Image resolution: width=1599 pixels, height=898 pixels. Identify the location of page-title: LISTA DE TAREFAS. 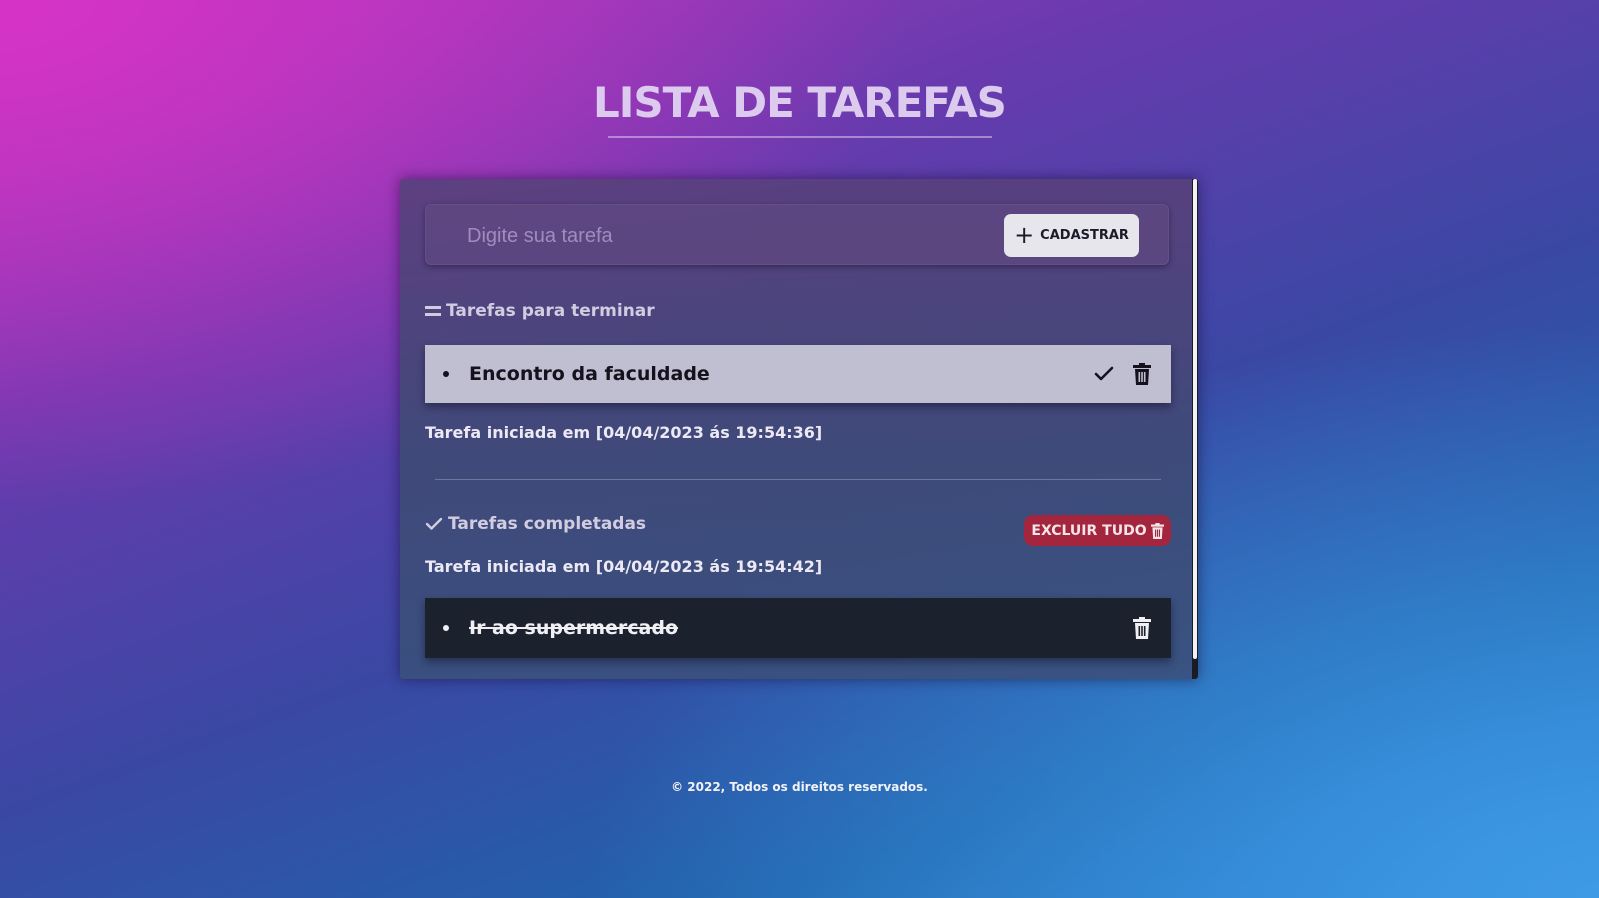
(800, 102).